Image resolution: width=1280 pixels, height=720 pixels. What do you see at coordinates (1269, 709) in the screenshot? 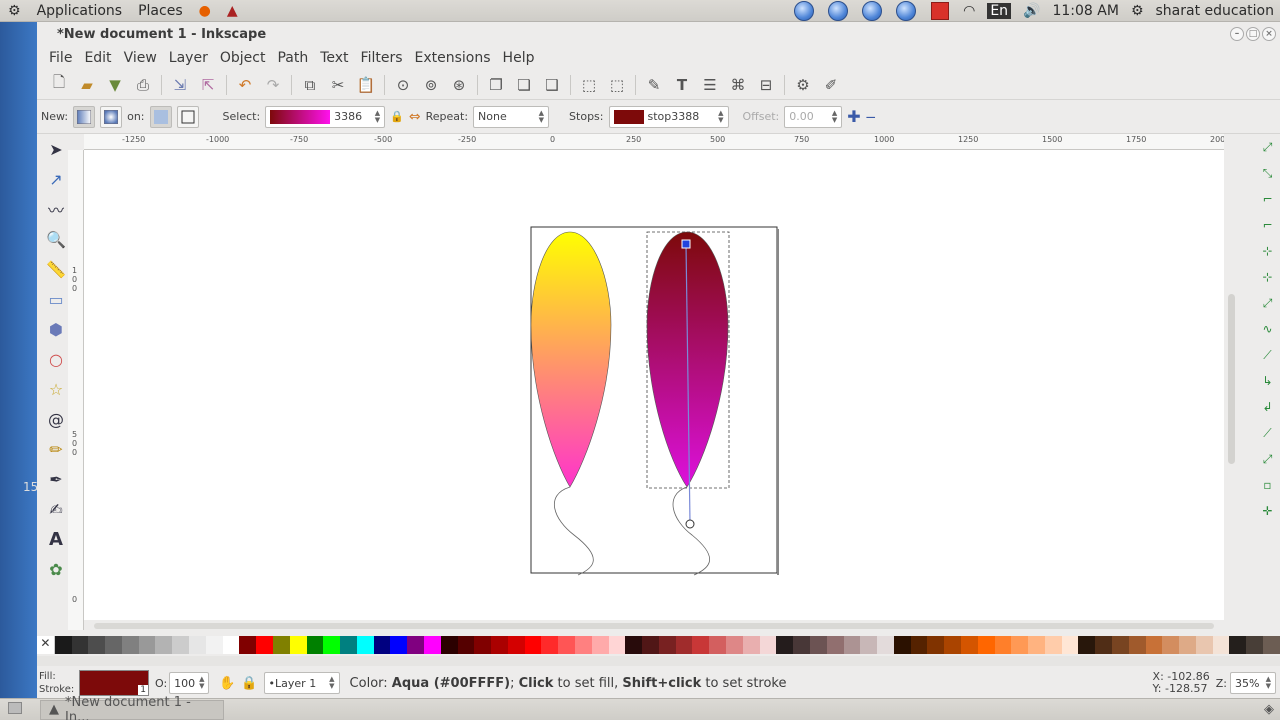
I see `workspace-icon: ◈` at bounding box center [1269, 709].